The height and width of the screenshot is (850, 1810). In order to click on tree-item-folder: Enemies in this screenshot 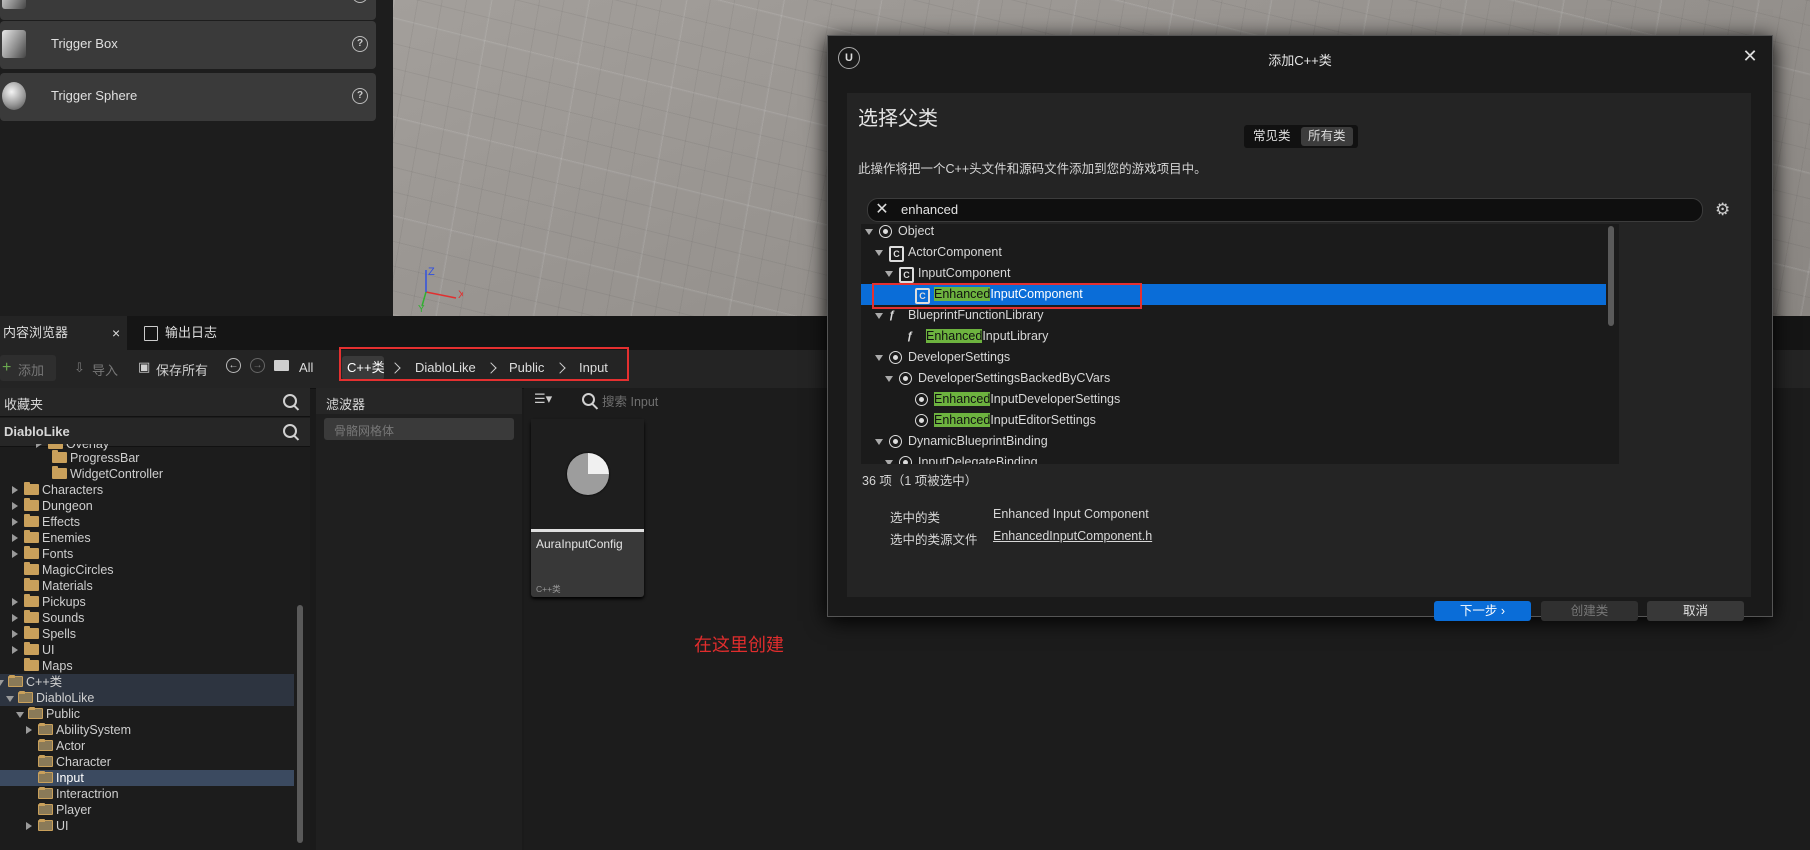, I will do `click(147, 538)`.